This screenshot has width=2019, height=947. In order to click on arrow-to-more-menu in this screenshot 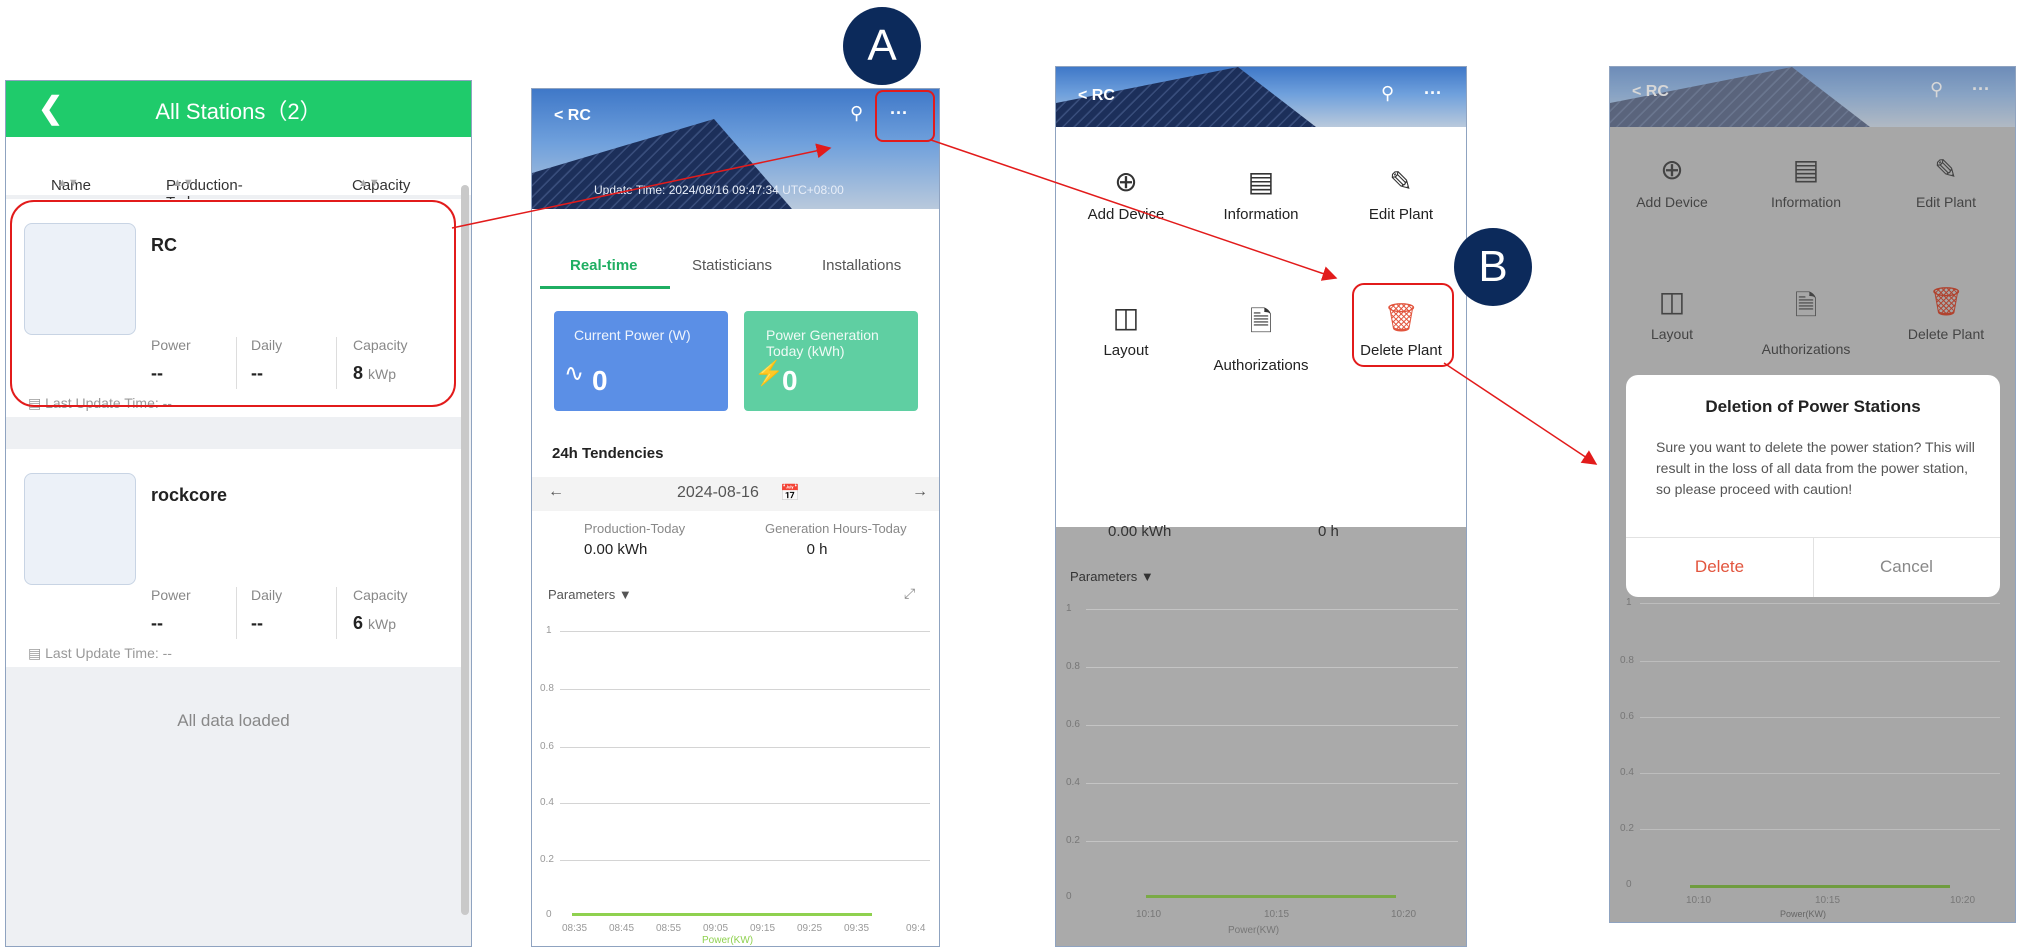, I will do `click(641, 186)`.